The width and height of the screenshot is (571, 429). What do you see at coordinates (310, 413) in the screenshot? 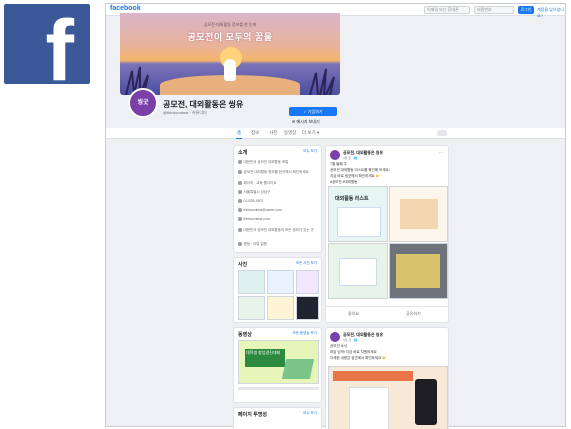
I see `transparency-see-all-link: 모두 보기` at bounding box center [310, 413].